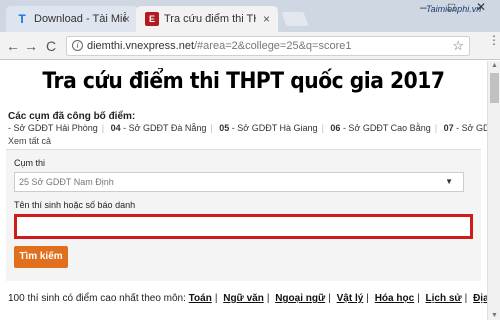 The width and height of the screenshot is (500, 320). Describe the element at coordinates (394, 298) in the screenshot. I see `subject-link-hoa-hoc: Hóa học` at that location.